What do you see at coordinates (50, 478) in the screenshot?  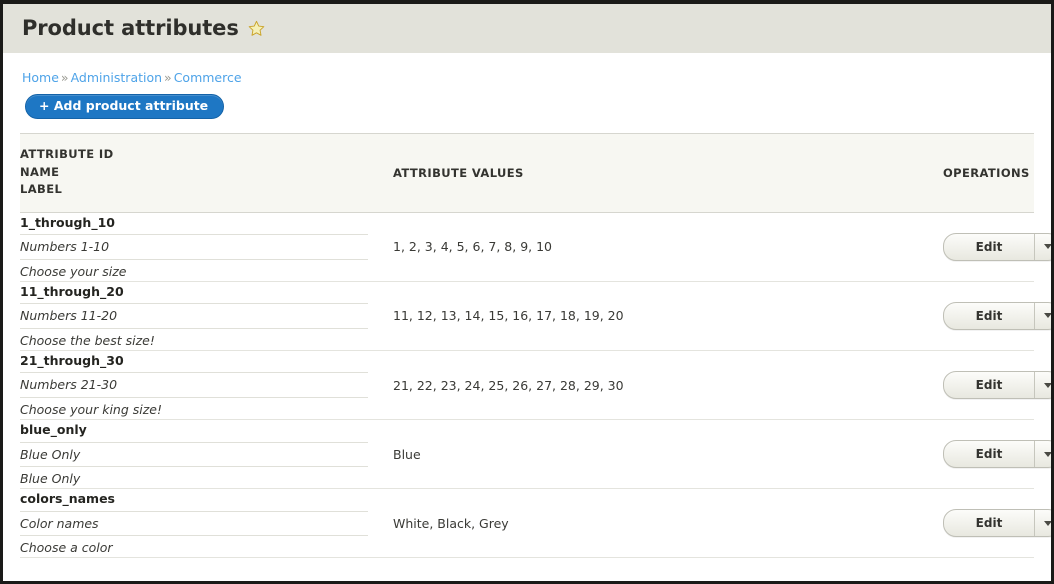 I see `attribute-label: Blue Only` at bounding box center [50, 478].